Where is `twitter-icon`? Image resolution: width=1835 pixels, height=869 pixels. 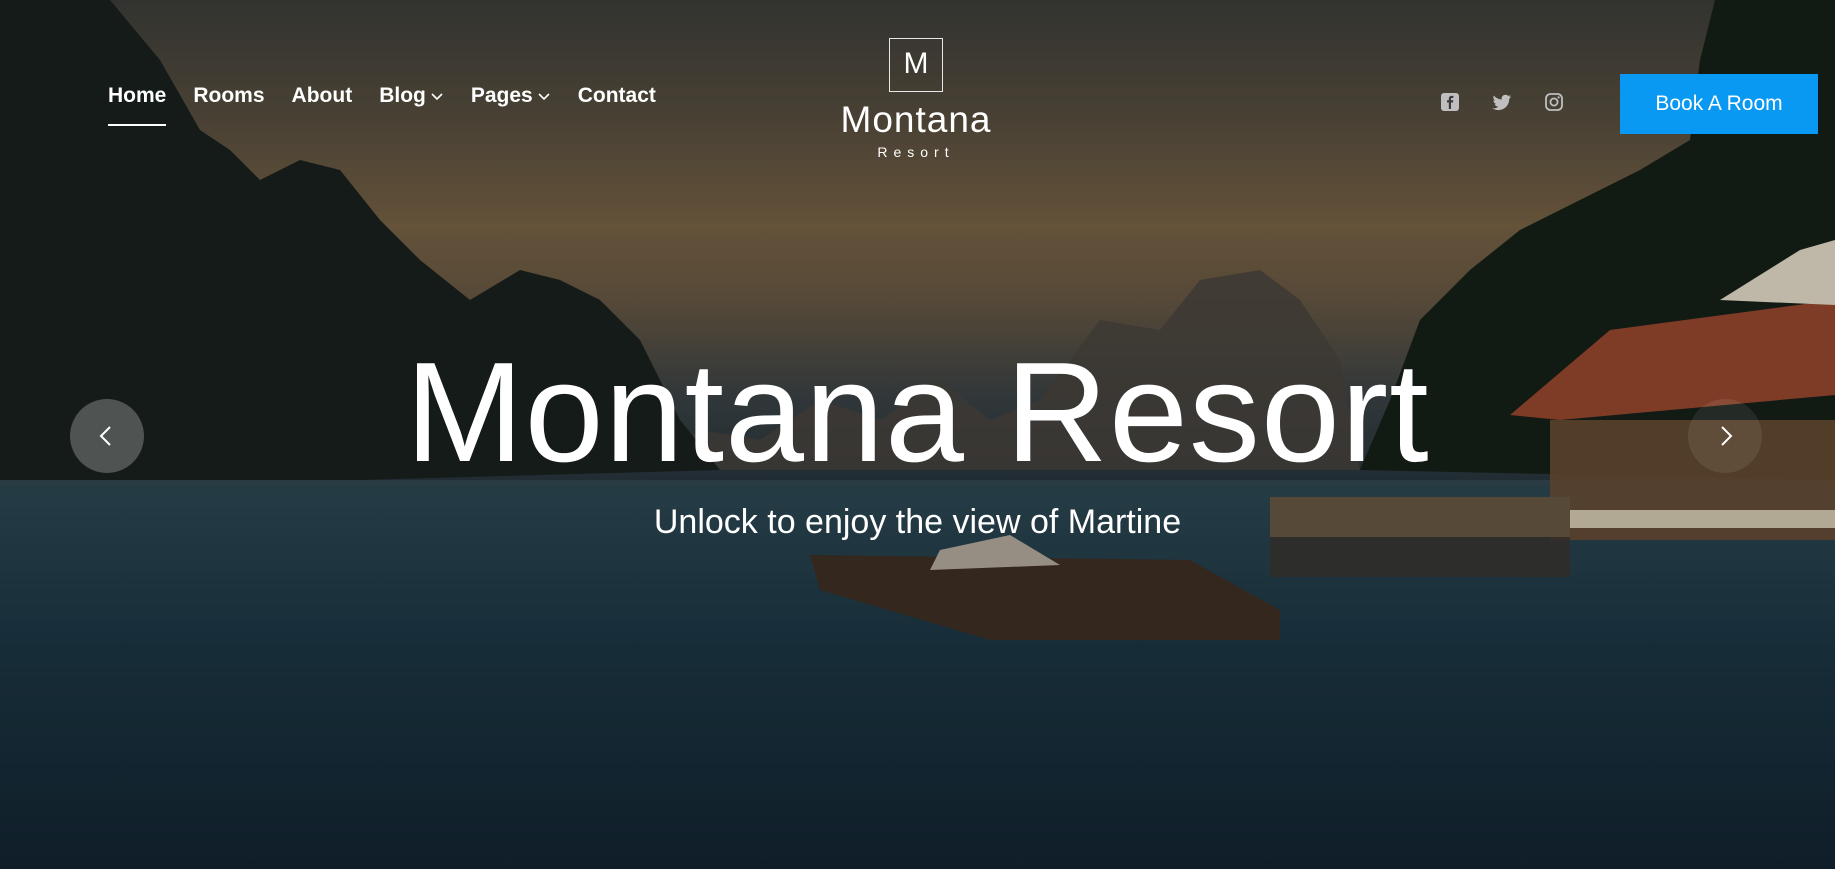 twitter-icon is located at coordinates (1502, 102).